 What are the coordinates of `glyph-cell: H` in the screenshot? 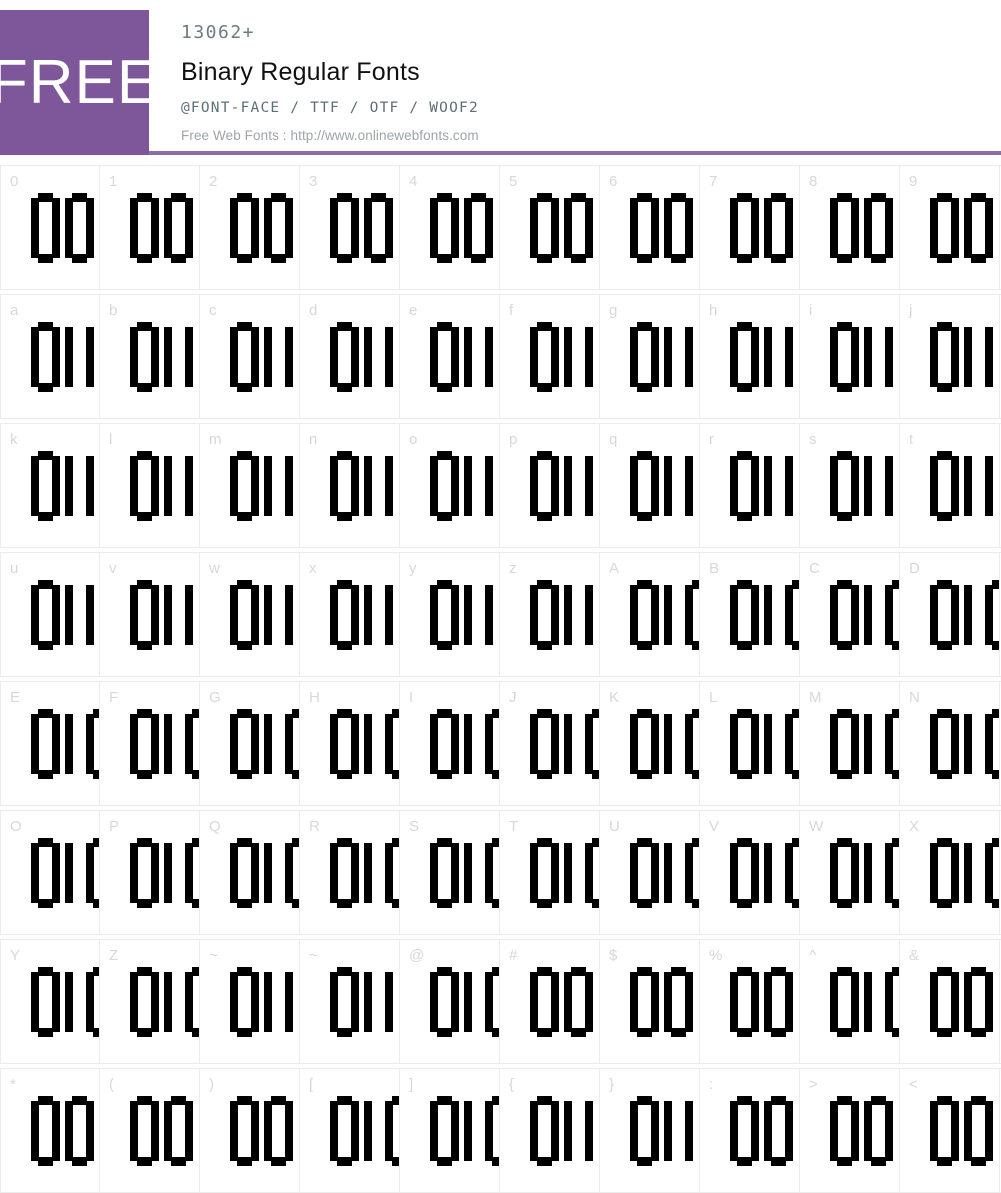 It's located at (350, 743).